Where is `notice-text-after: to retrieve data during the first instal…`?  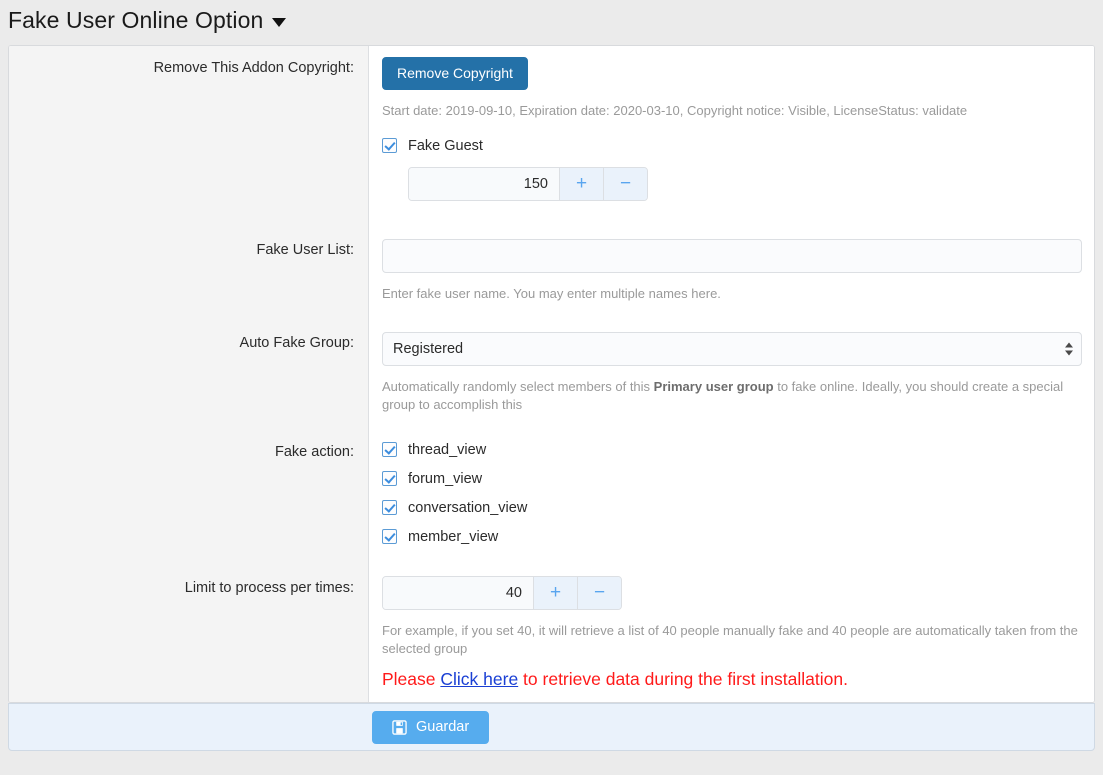
notice-text-after: to retrieve data during the first instal… is located at coordinates (683, 678).